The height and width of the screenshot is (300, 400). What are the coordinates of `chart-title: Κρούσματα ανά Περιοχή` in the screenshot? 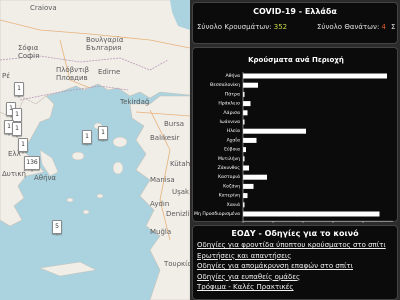 It's located at (296, 60).